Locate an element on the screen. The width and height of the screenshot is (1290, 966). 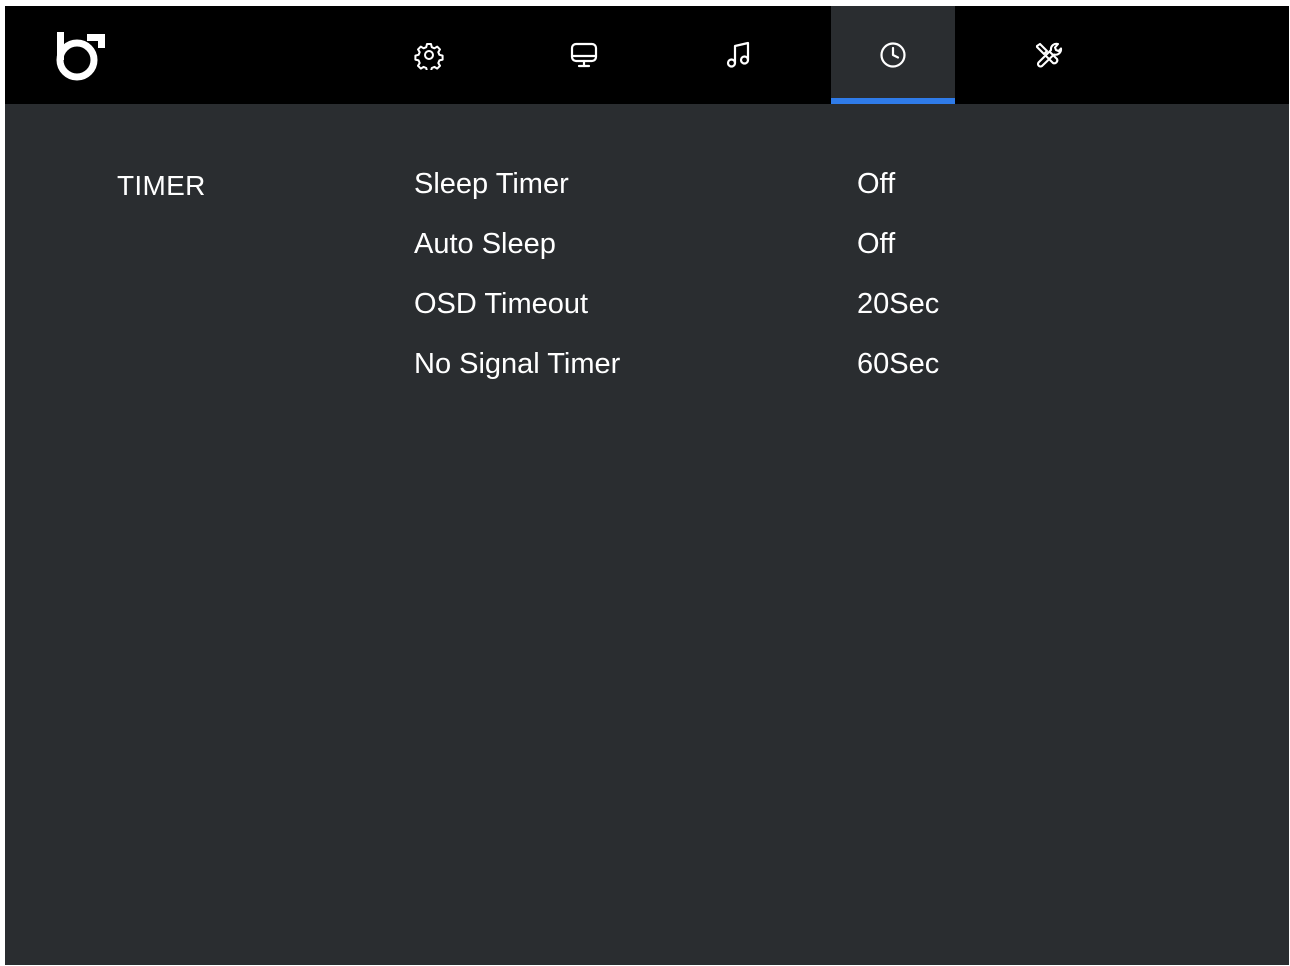
section-title: TIMER is located at coordinates (161, 185).